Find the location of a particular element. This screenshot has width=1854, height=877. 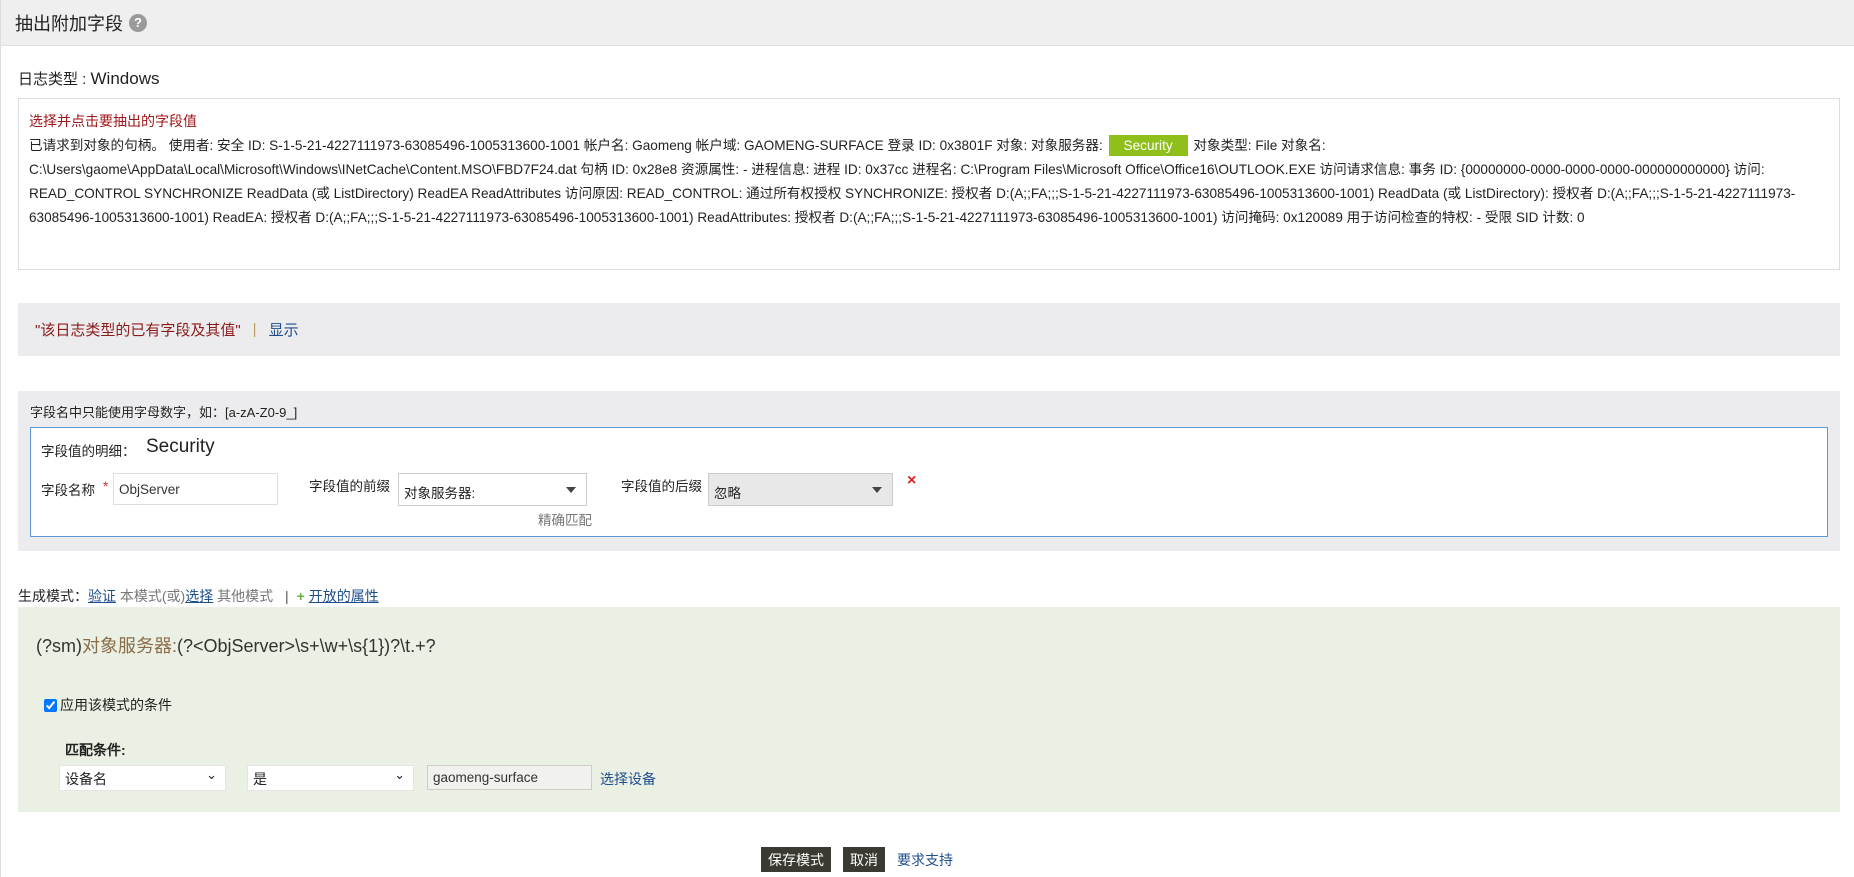

select-hint: 选择并点击要抽出的字段值 is located at coordinates (113, 121).